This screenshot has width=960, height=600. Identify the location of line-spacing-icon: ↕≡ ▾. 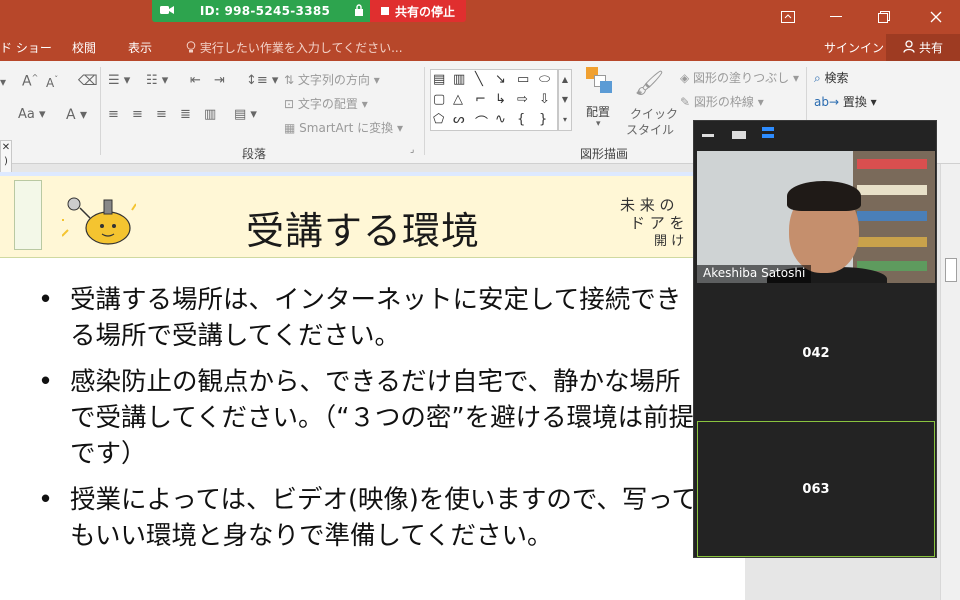
(262, 80).